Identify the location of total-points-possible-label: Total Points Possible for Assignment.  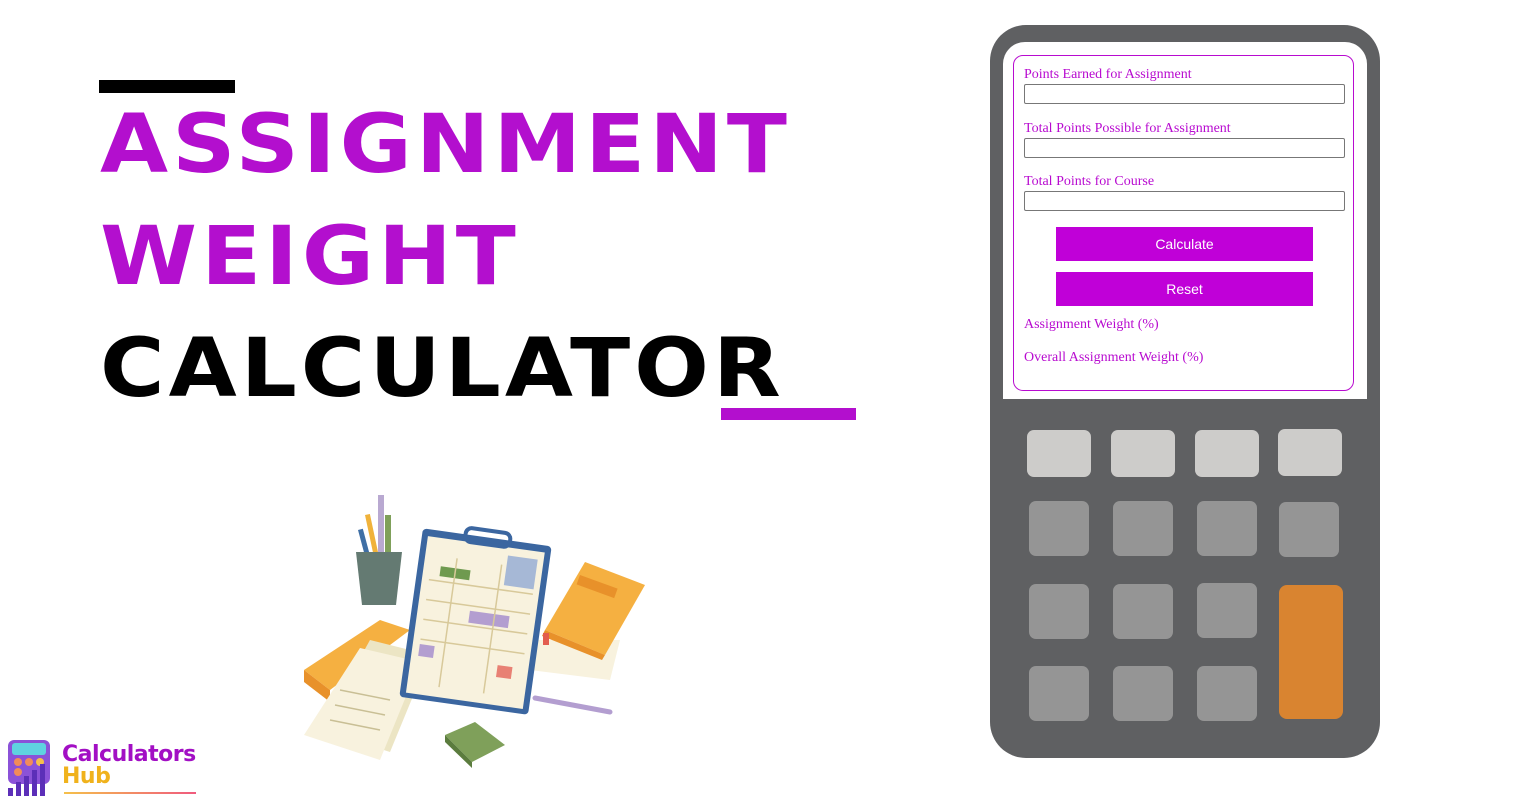
(1127, 128).